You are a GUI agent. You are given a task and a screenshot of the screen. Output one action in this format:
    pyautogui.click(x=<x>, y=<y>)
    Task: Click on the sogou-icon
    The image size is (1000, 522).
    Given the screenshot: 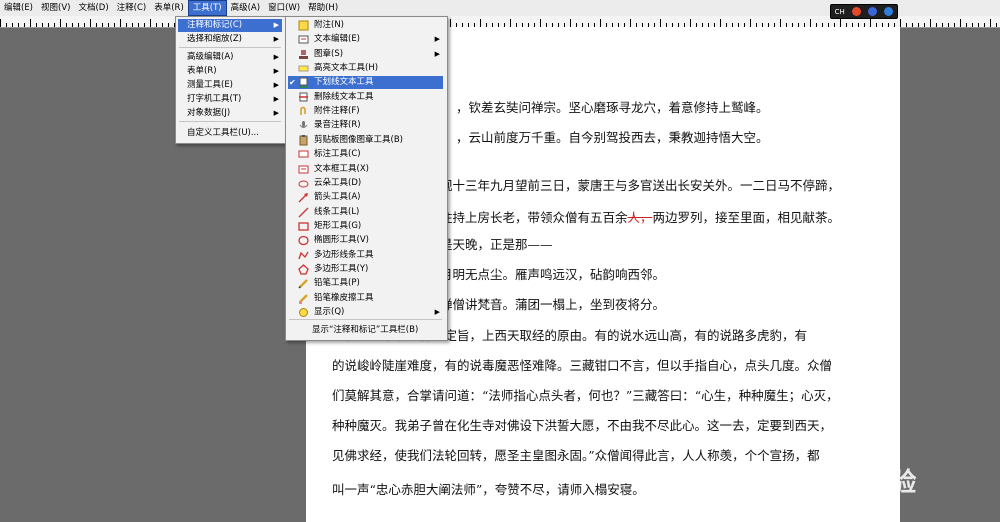 What is the action you would take?
    pyautogui.click(x=856, y=11)
    